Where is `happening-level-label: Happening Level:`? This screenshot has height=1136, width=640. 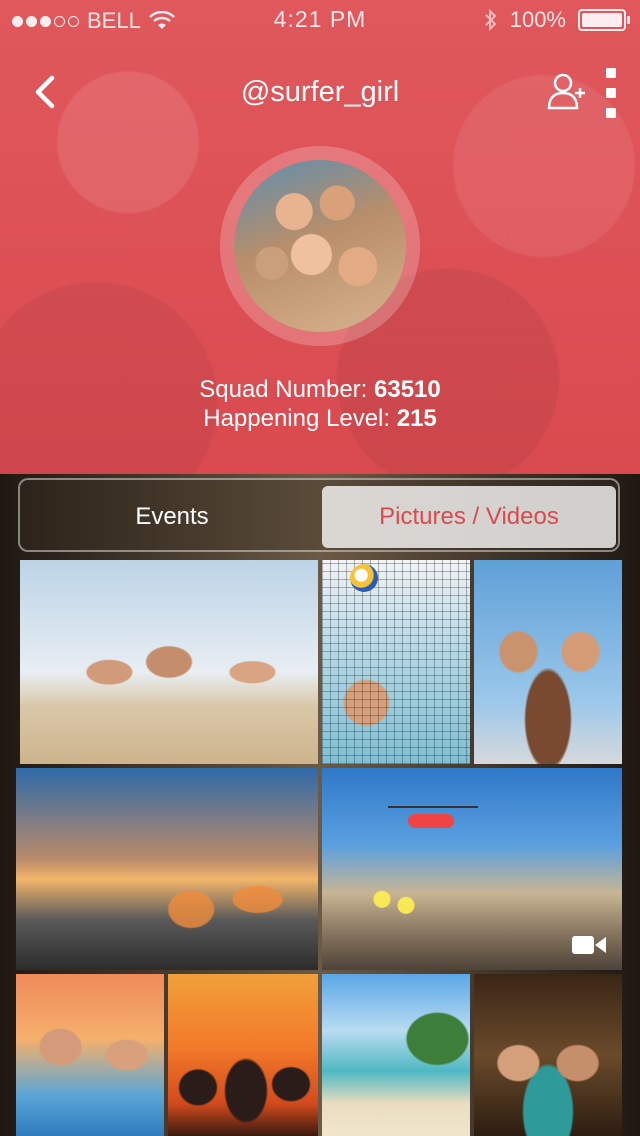 happening-level-label: Happening Level: is located at coordinates (297, 418).